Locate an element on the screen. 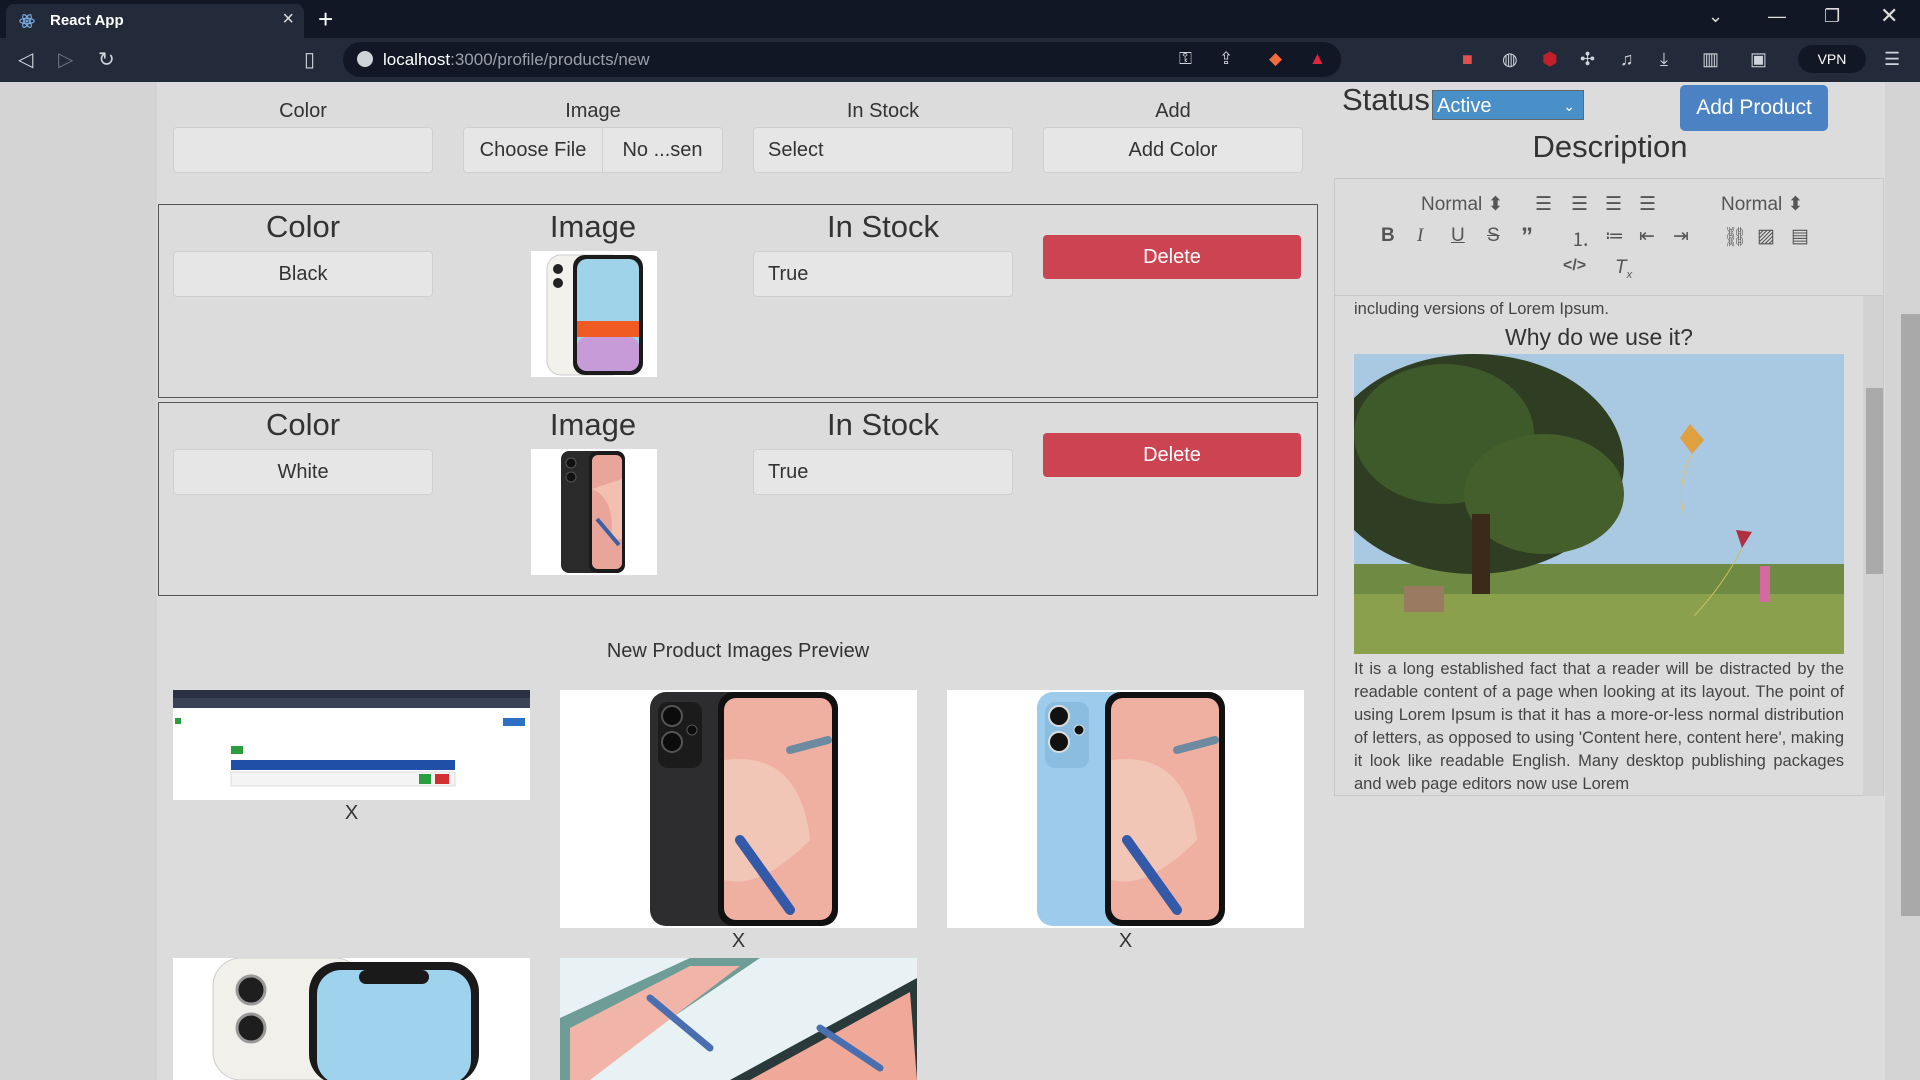 This screenshot has width=1920, height=1080. iphone-white-closeup-image is located at coordinates (345, 1019).